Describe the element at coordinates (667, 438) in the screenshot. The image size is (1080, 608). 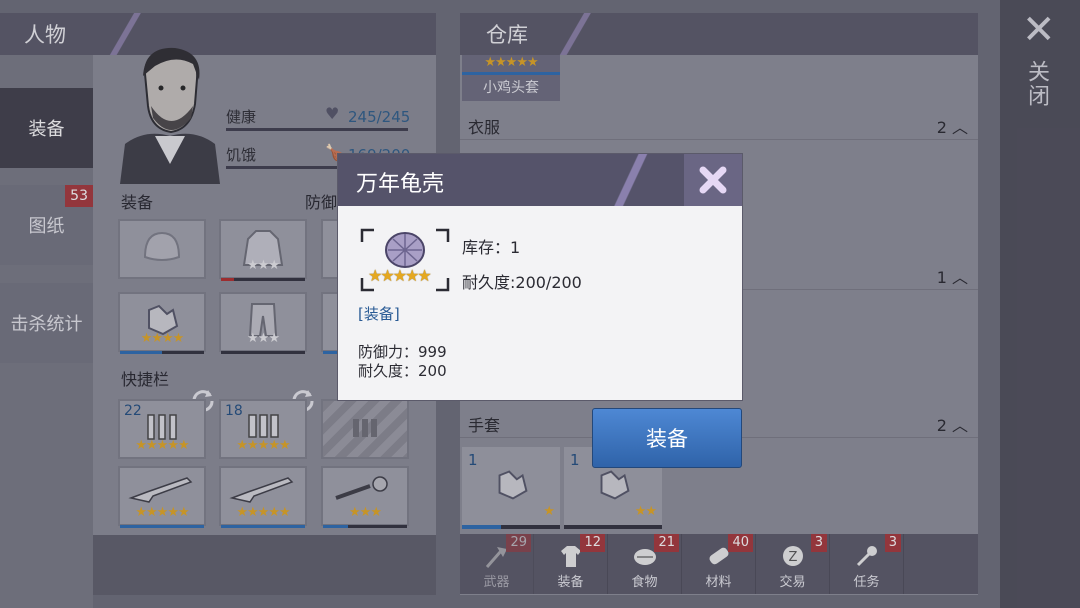
I see `equip-button: 装备` at that location.